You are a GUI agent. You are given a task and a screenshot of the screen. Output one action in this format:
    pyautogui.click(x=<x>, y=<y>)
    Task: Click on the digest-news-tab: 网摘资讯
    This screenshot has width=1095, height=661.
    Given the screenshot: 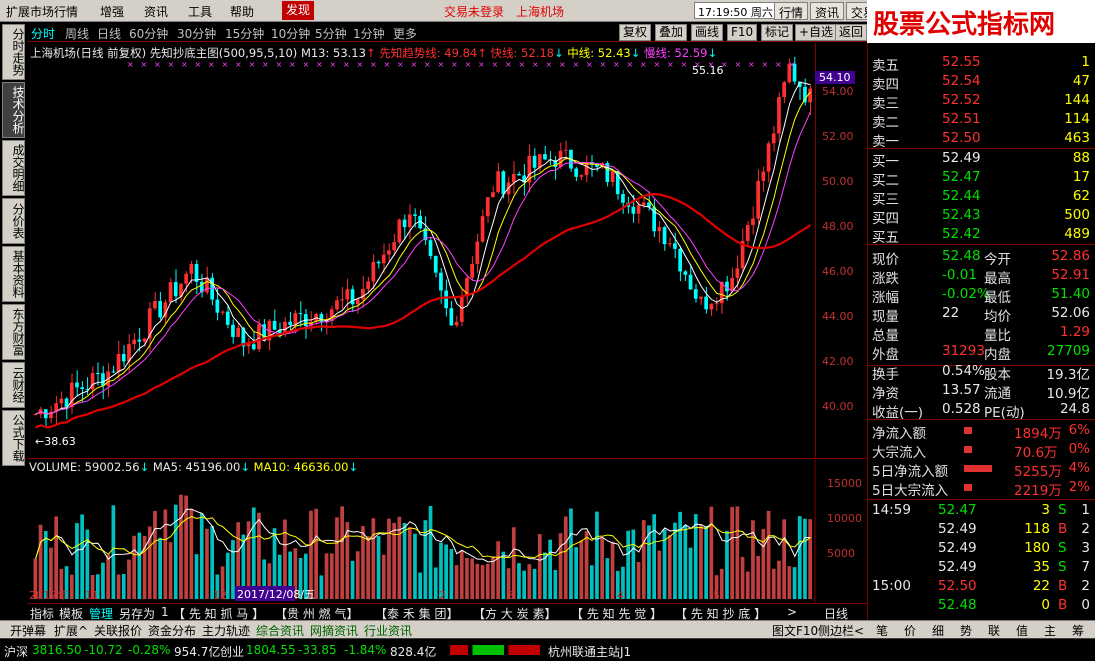 What is the action you would take?
    pyautogui.click(x=334, y=630)
    